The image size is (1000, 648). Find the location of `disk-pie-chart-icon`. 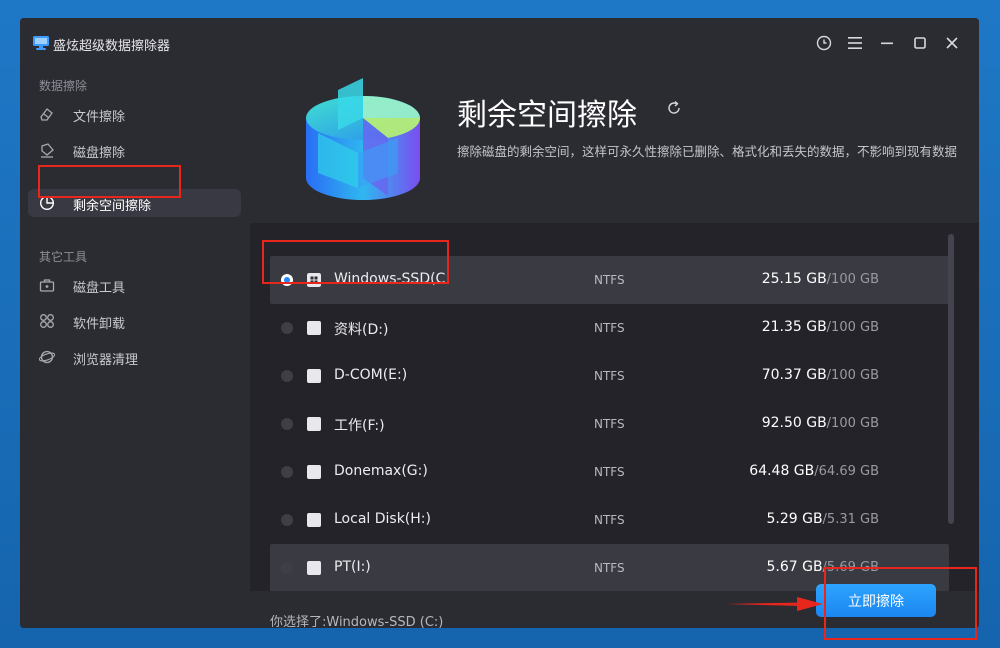

disk-pie-chart-icon is located at coordinates (363, 139).